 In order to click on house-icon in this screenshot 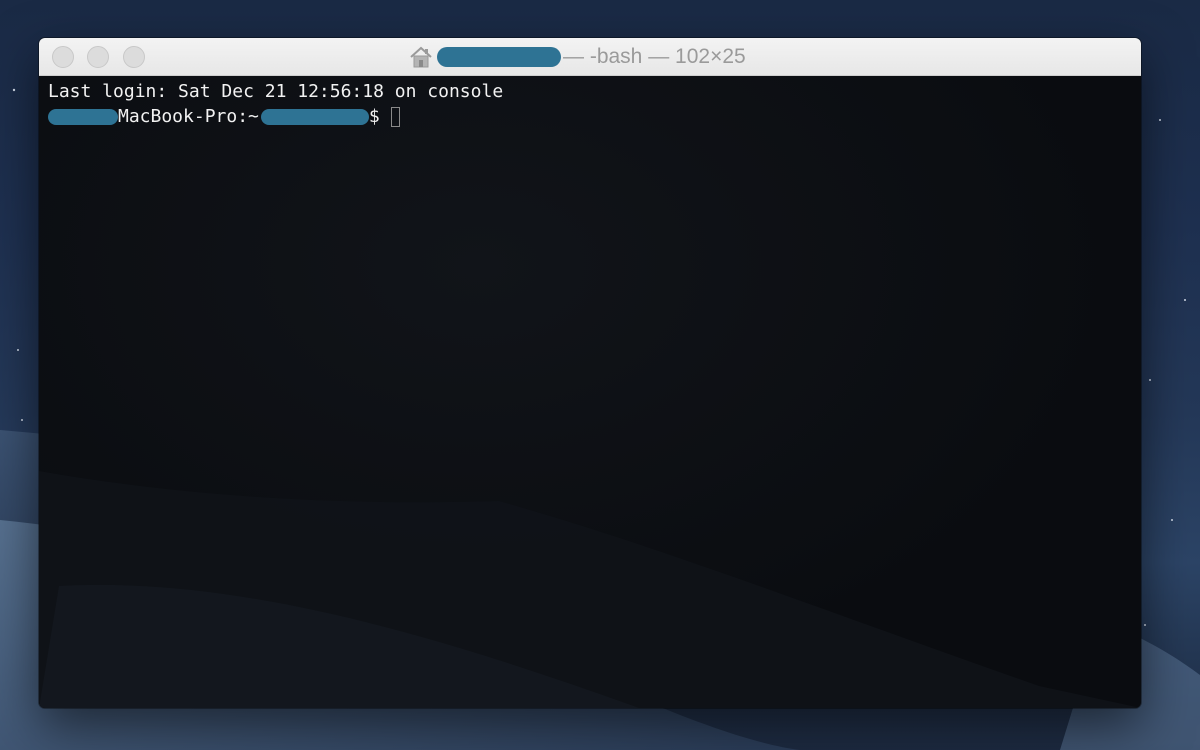, I will do `click(421, 57)`.